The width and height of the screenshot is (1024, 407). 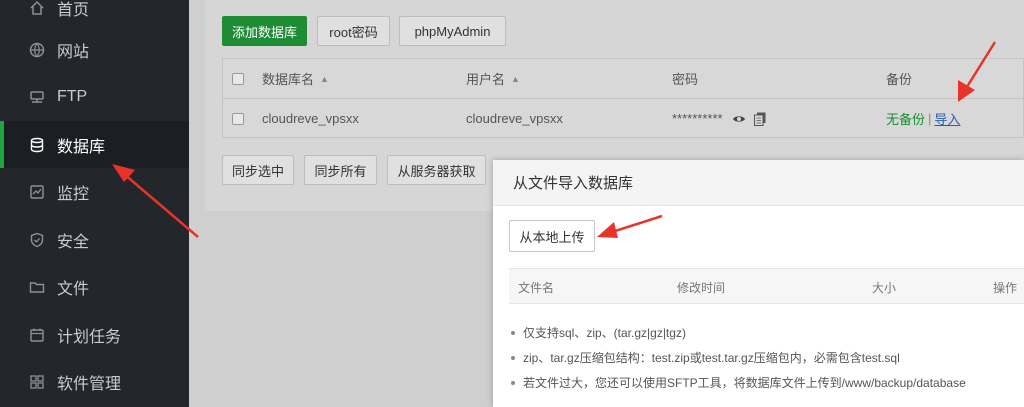 I want to click on list-item: 仅支持sql、zip、(tar.gz|gz|tgz), so click(x=766, y=332).